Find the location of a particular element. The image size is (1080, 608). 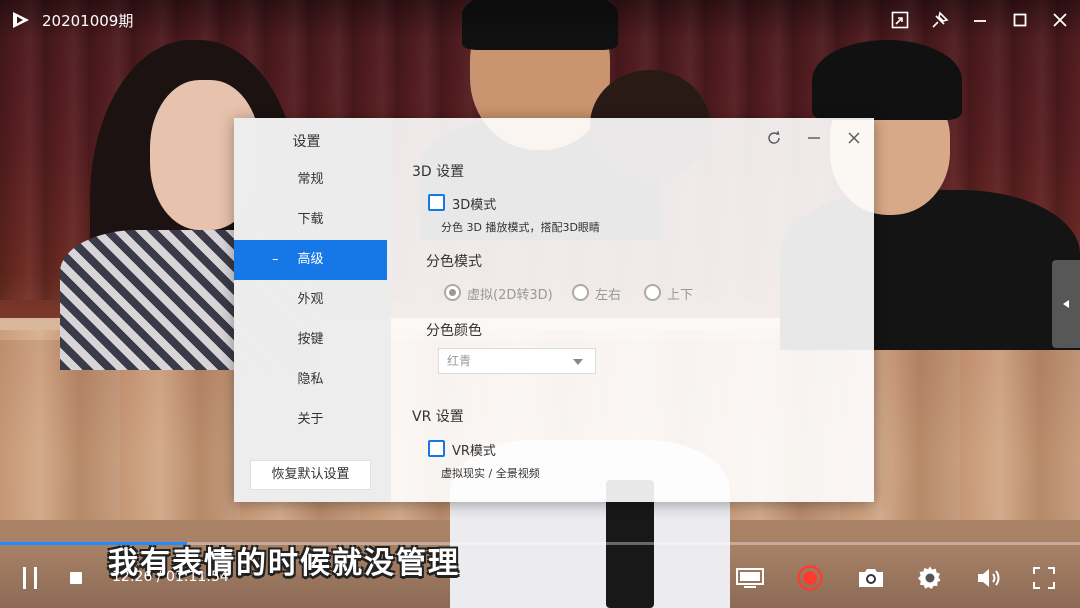

nav-item-label: 常规 is located at coordinates (310, 179).